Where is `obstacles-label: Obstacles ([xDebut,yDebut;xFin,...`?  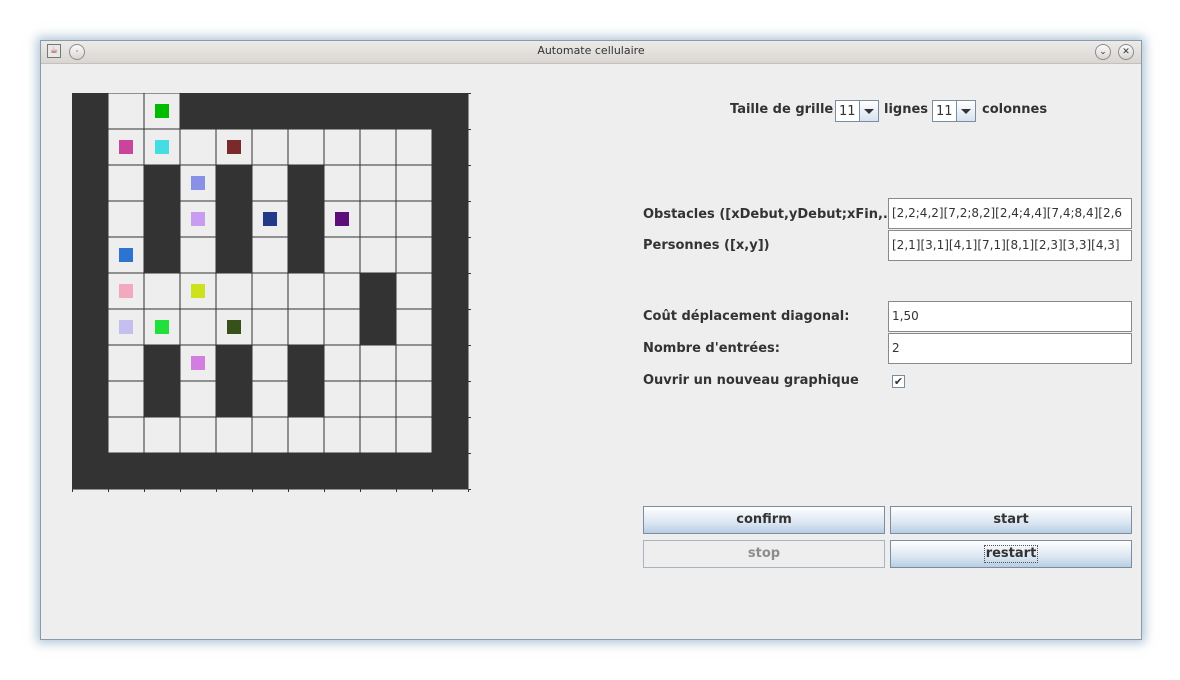 obstacles-label: Obstacles ([xDebut,yDebut;xFin,... is located at coordinates (770, 214).